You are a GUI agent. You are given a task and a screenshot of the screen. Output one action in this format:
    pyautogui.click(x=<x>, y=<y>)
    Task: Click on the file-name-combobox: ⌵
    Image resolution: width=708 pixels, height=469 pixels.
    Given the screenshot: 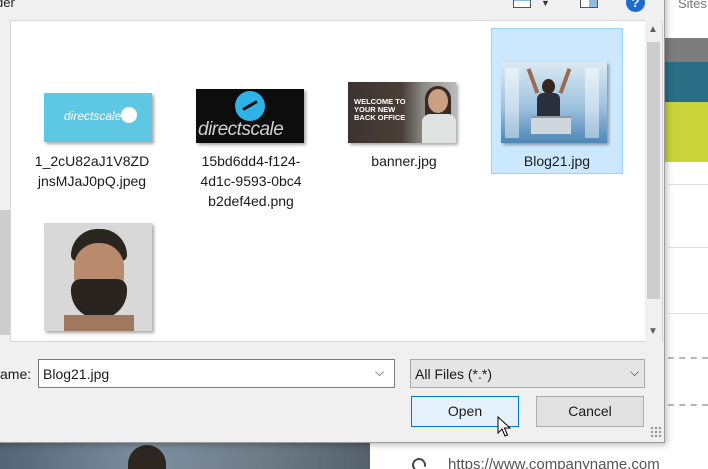 What is the action you would take?
    pyautogui.click(x=216, y=373)
    